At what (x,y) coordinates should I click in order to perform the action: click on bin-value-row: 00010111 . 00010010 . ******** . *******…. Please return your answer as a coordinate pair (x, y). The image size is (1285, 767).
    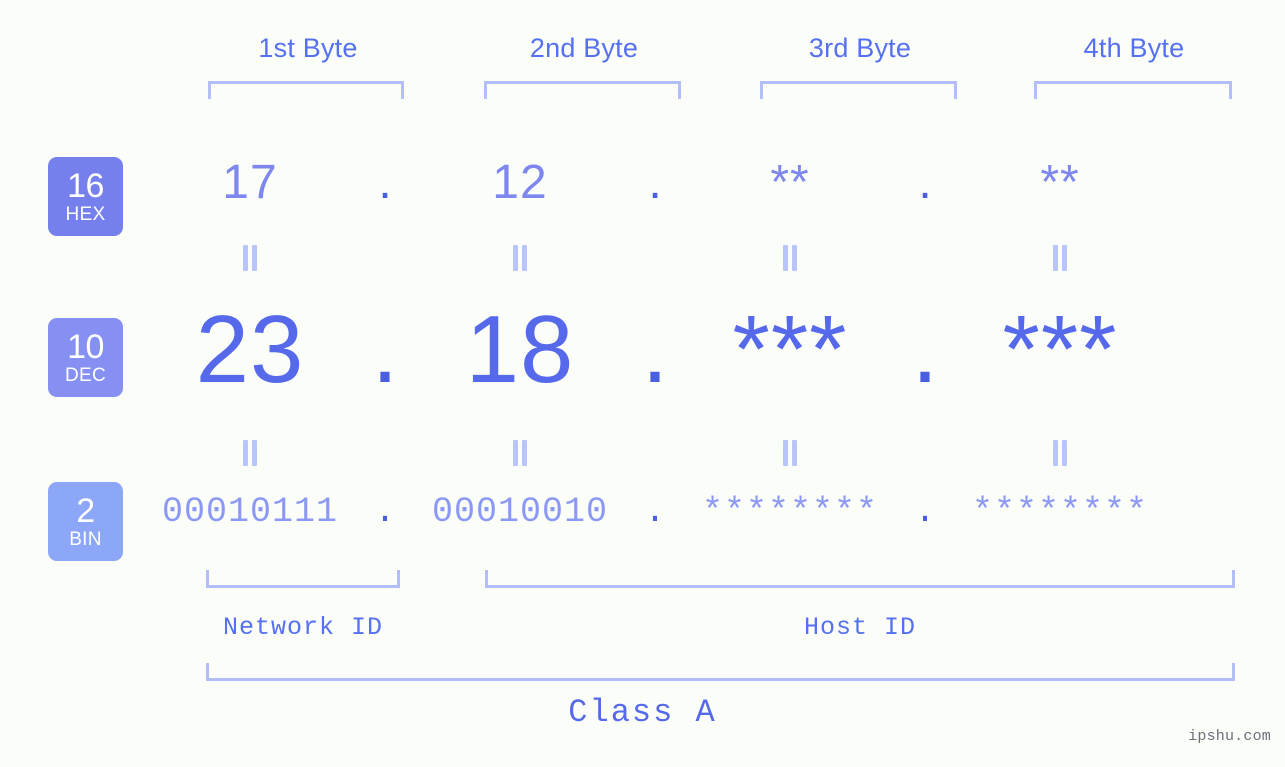
    Looking at the image, I should click on (705, 522).